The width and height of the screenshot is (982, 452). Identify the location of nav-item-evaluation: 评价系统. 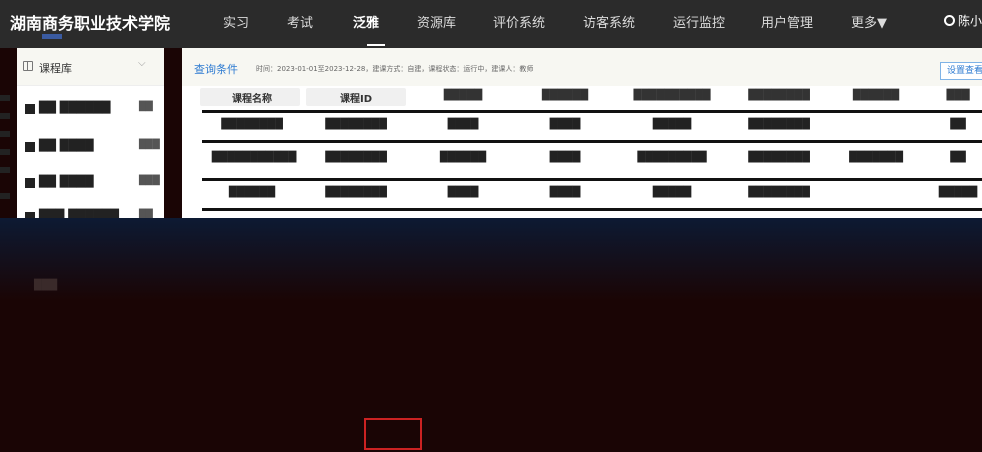
(519, 21).